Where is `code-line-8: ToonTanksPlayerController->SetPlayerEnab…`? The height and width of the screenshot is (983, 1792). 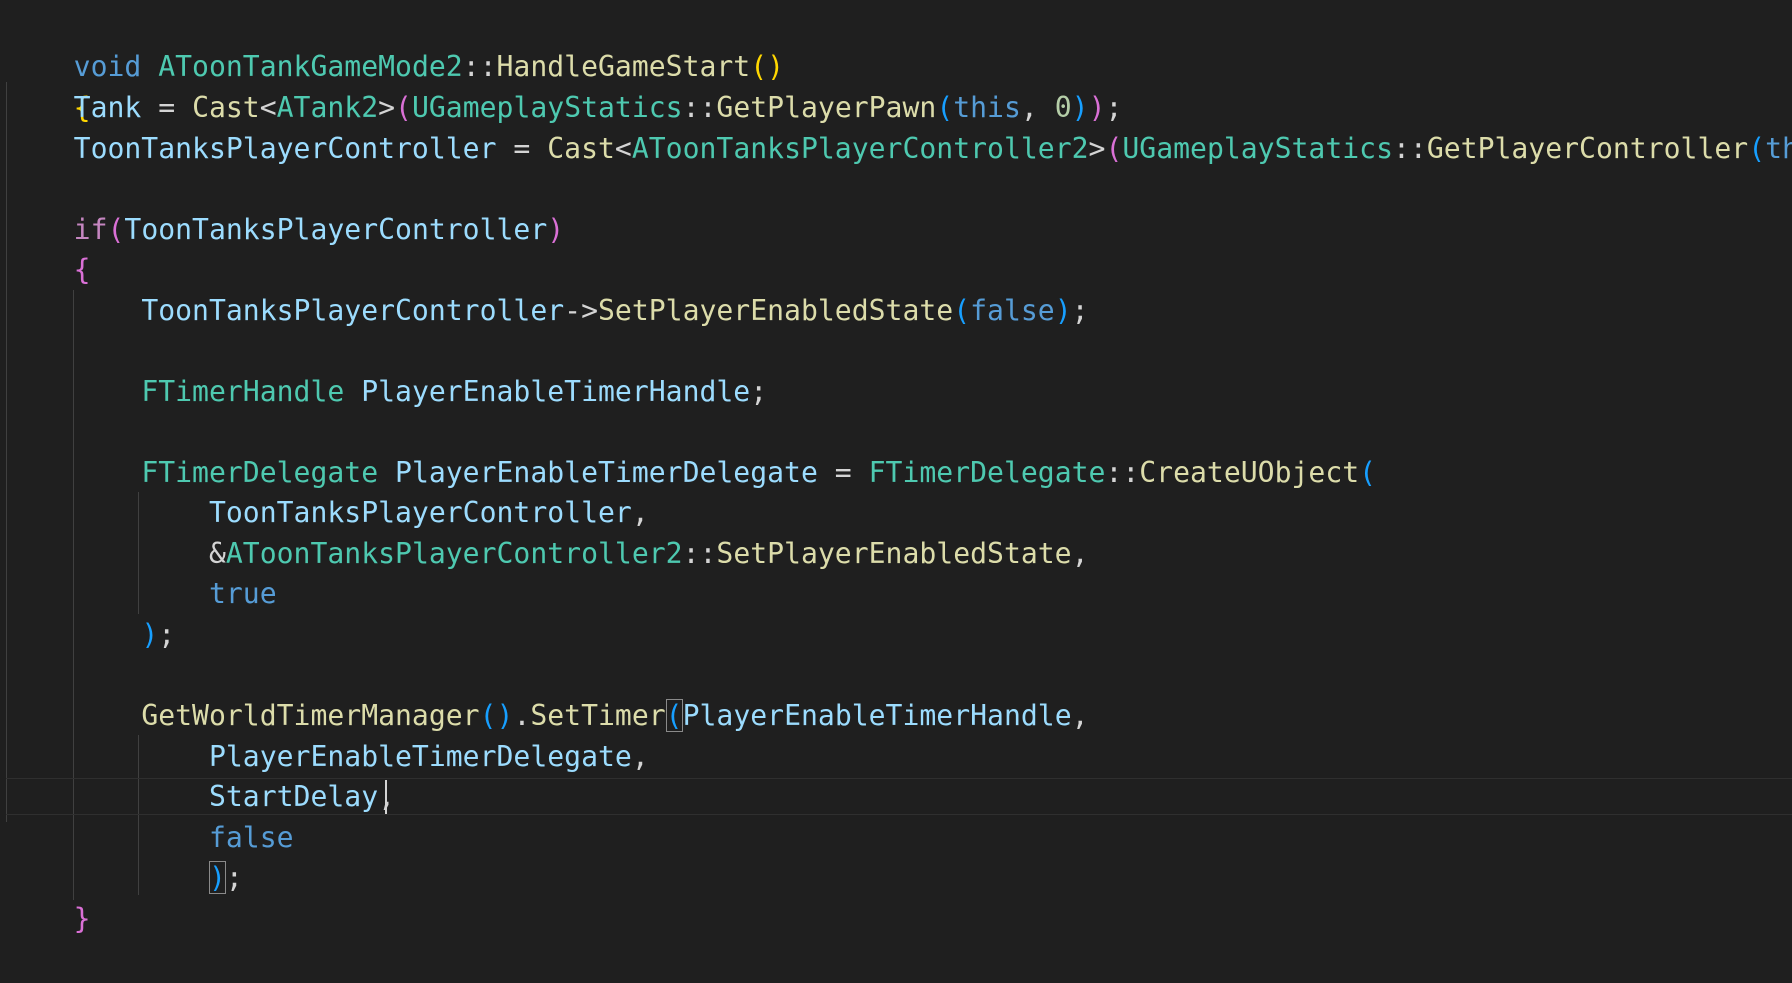
code-line-8: ToonTanksPlayerController->SetPlayerEnab… is located at coordinates (547, 311).